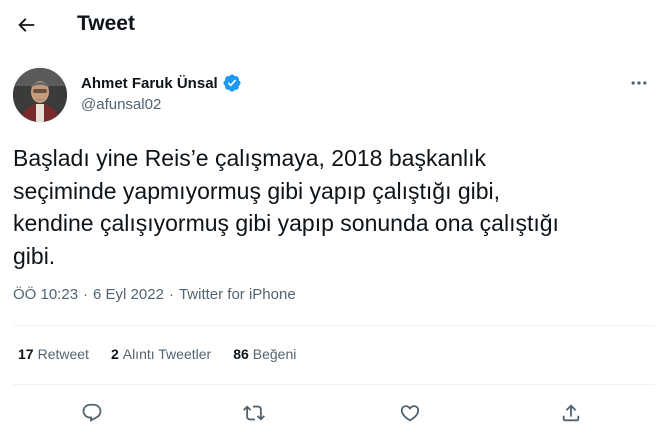  I want to click on tweet-date: 6 Eyl 2022, so click(128, 294).